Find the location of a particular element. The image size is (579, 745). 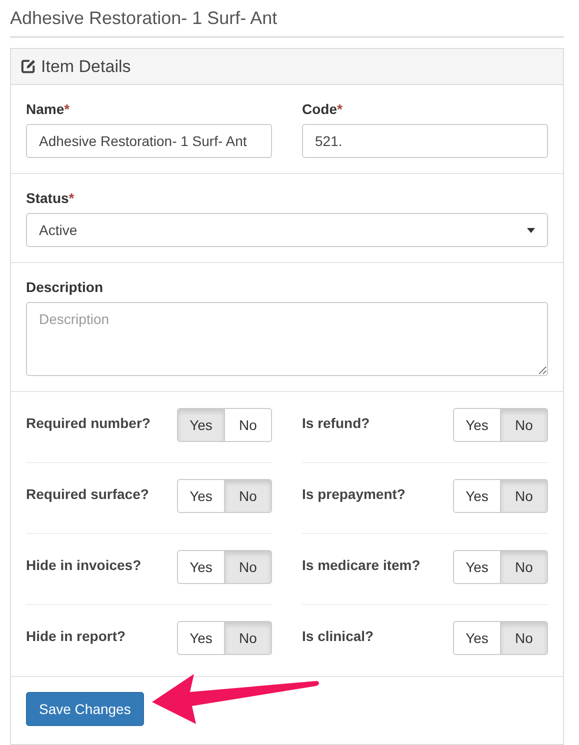

field-label: Code* is located at coordinates (323, 109).